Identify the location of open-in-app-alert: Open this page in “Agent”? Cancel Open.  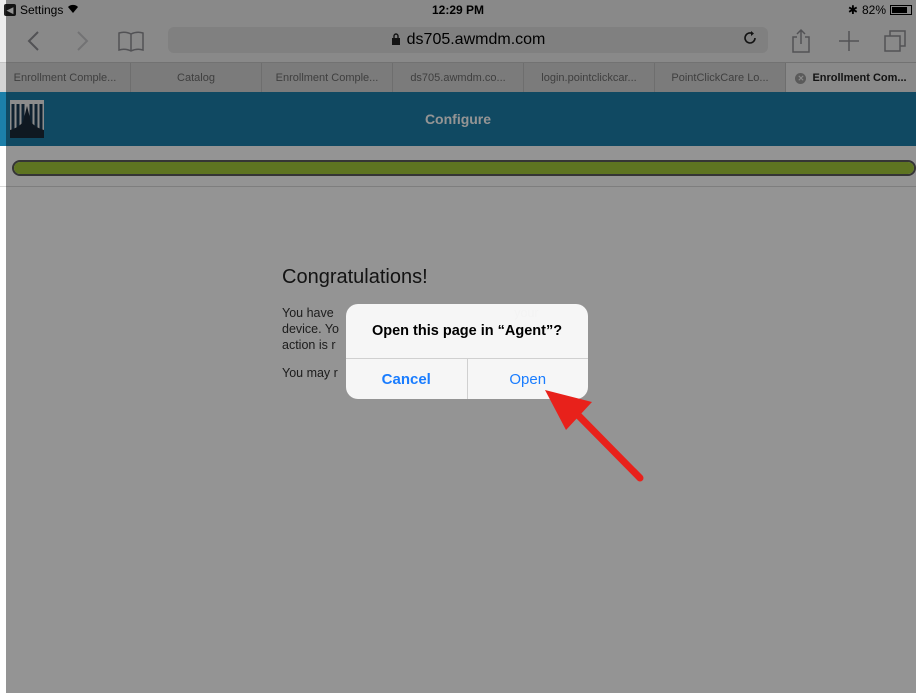
(467, 351).